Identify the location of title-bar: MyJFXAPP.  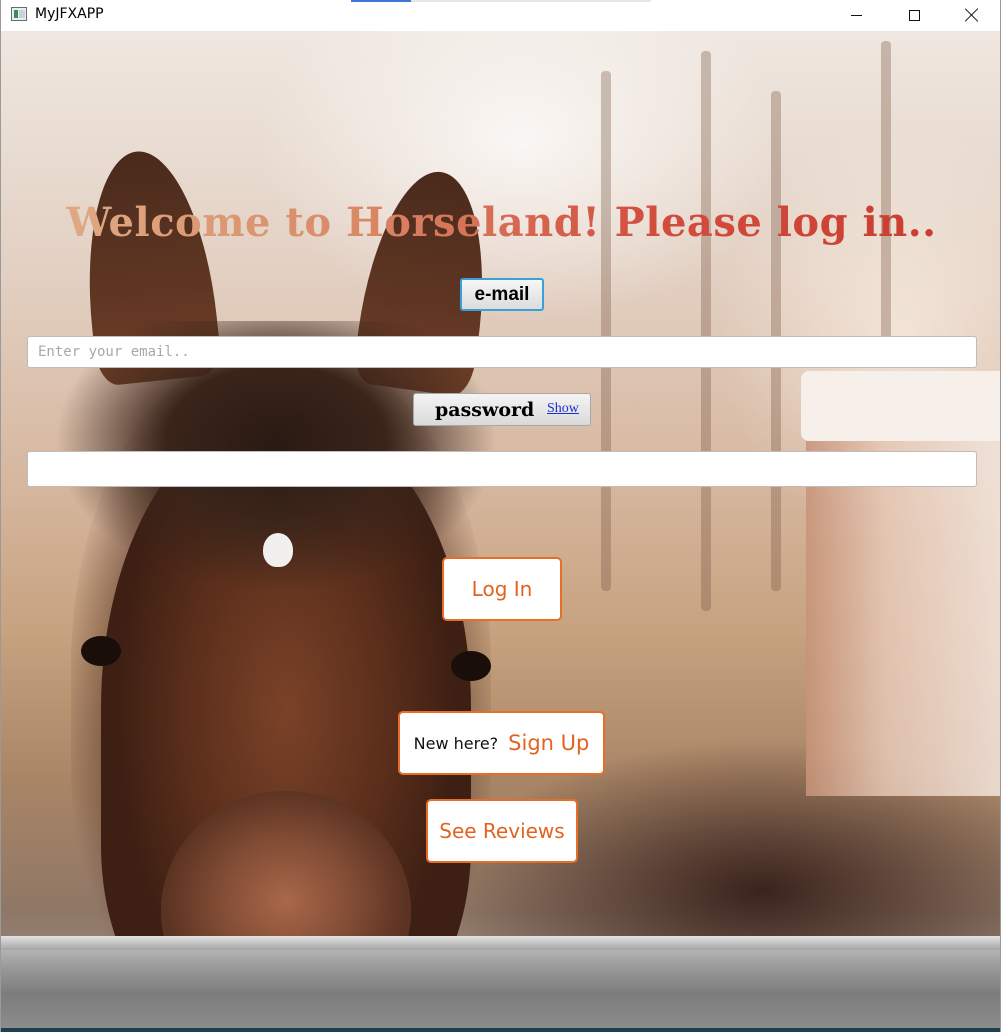
(500, 15).